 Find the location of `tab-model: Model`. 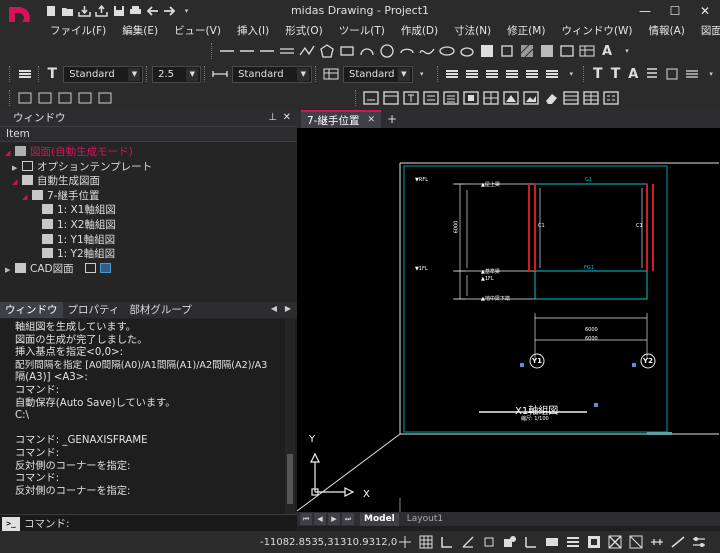

tab-model: Model is located at coordinates (379, 519).